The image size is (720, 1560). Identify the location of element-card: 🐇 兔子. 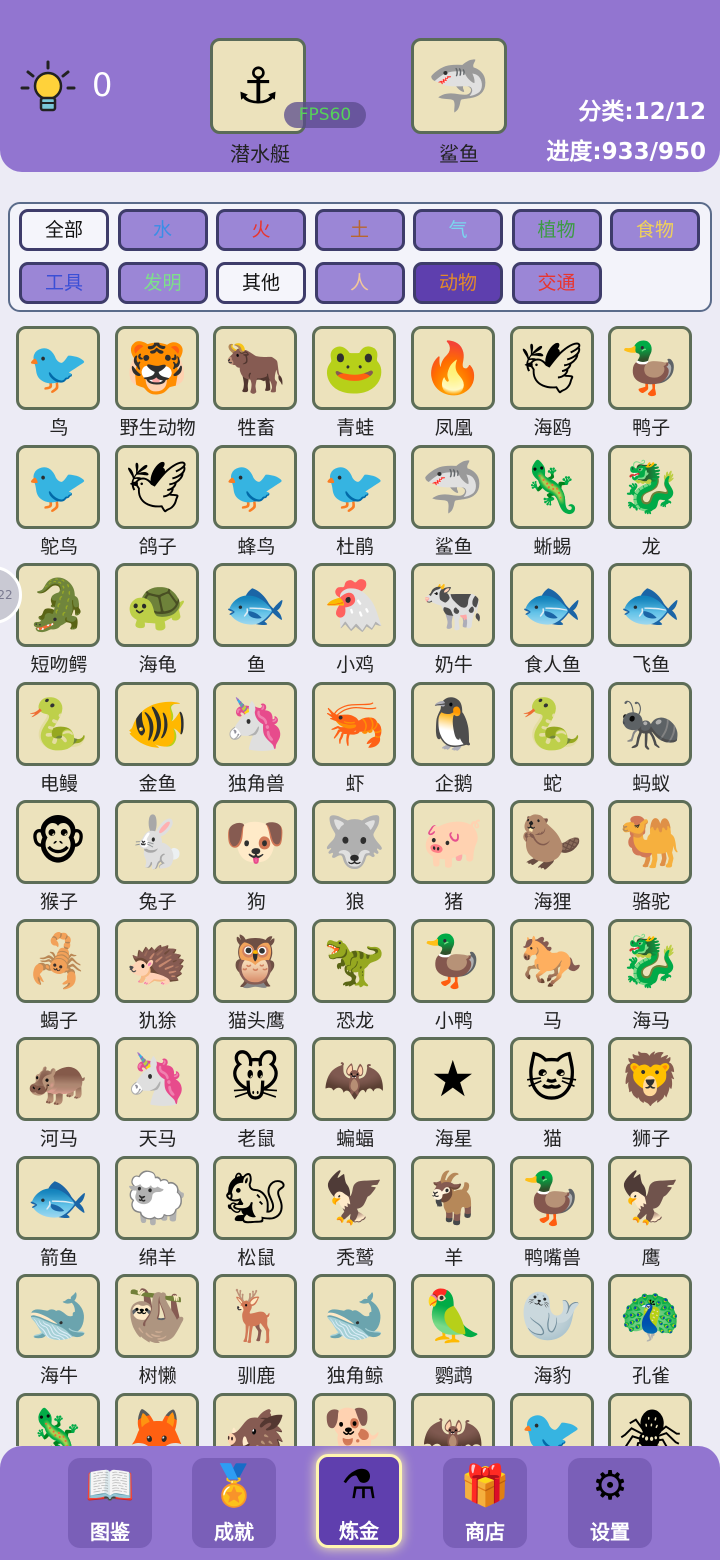
(157, 857).